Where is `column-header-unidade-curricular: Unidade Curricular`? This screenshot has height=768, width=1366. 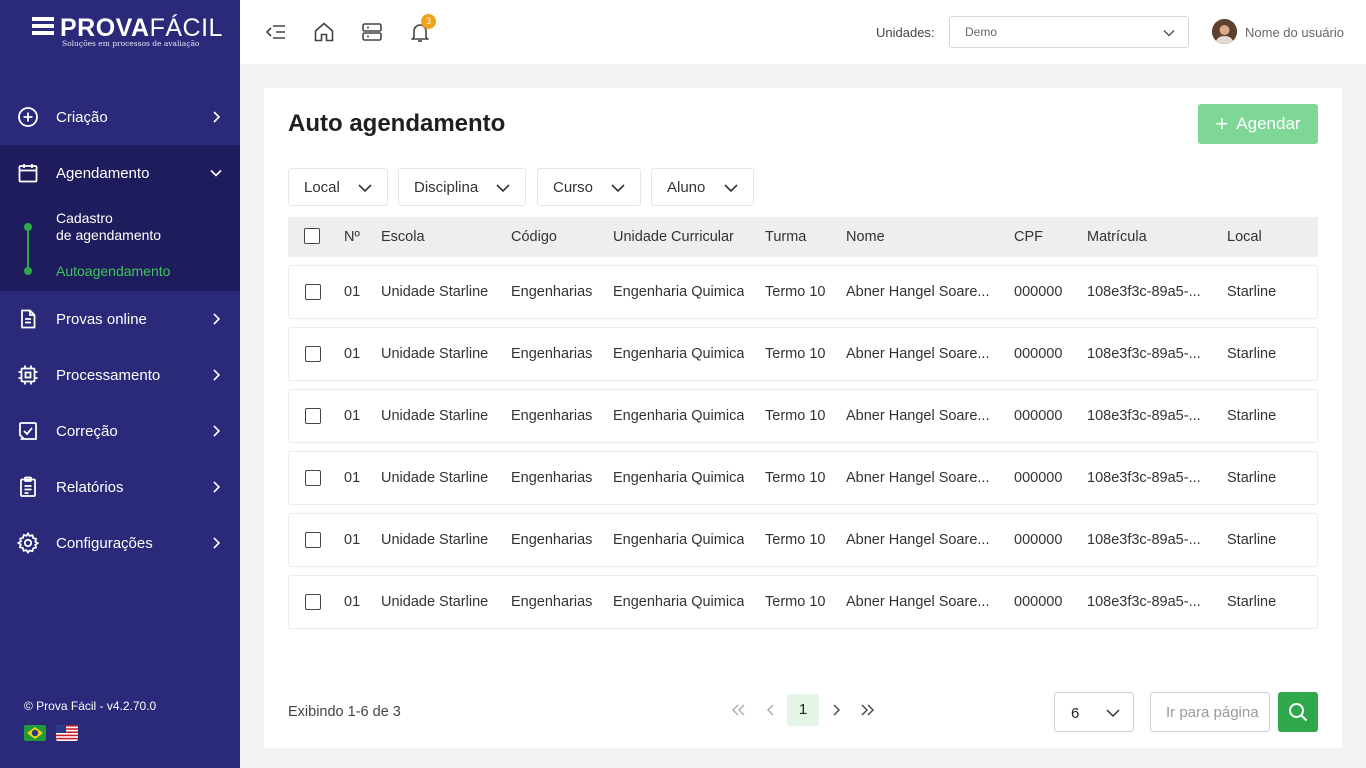
column-header-unidade-curricular: Unidade Curricular is located at coordinates (673, 237).